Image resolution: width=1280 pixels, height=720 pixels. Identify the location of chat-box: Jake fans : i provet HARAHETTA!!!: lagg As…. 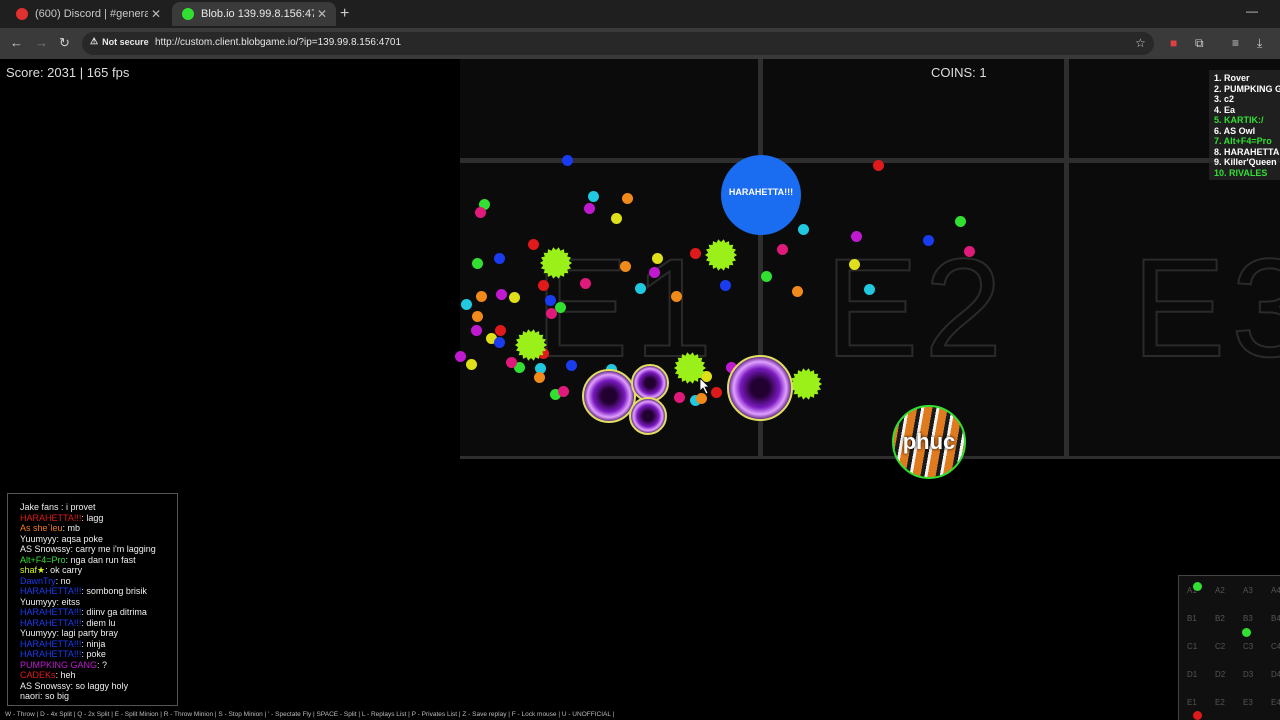
(92, 599).